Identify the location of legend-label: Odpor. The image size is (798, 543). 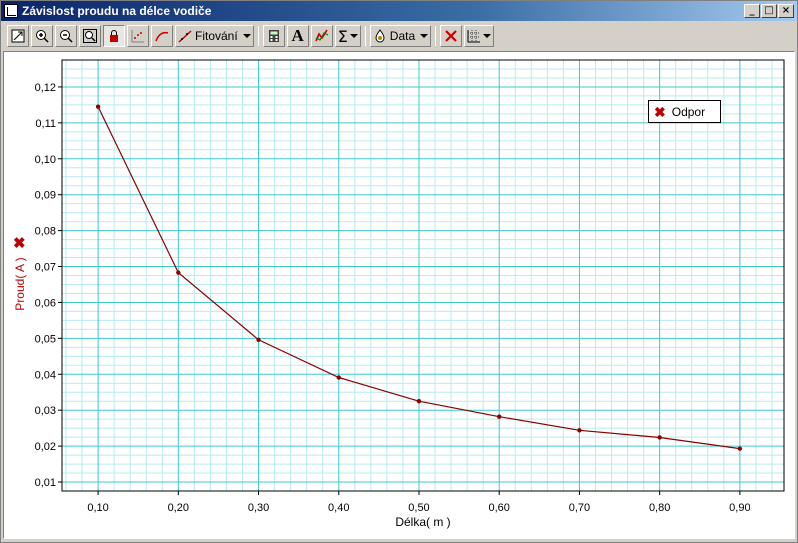
(688, 111).